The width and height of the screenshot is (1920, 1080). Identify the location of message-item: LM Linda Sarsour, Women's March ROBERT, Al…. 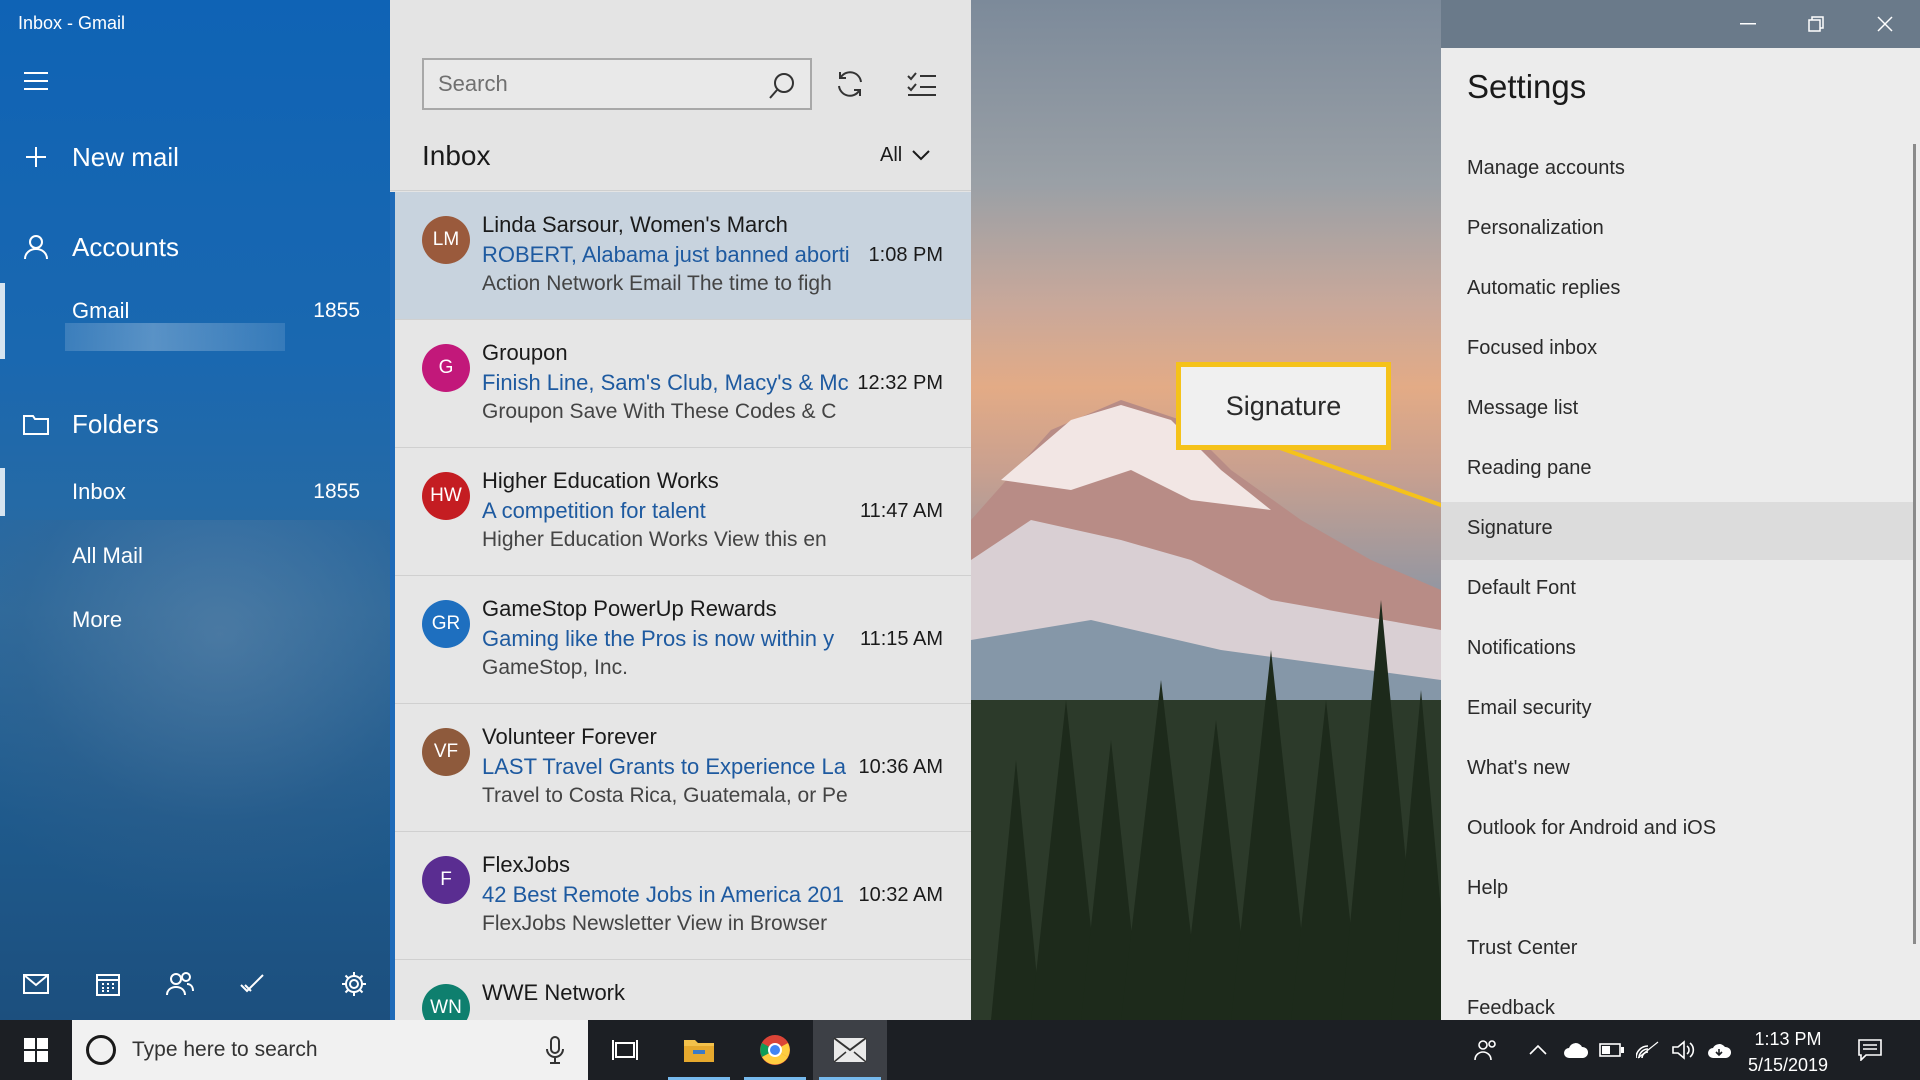
(680, 256).